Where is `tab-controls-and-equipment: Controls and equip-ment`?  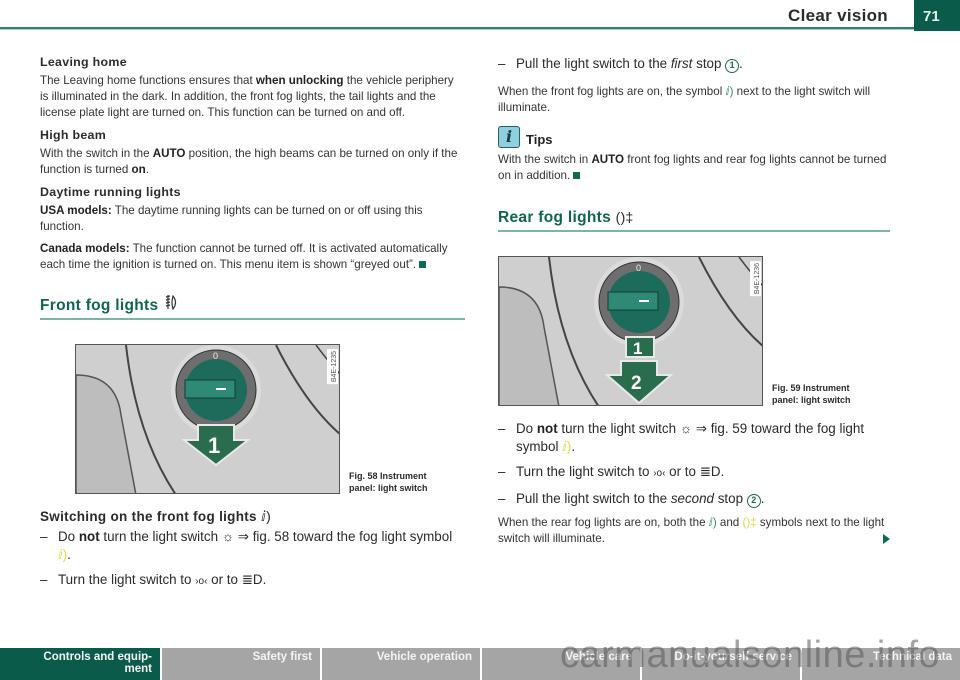
tab-controls-and-equipment: Controls and equip-ment is located at coordinates (80, 664).